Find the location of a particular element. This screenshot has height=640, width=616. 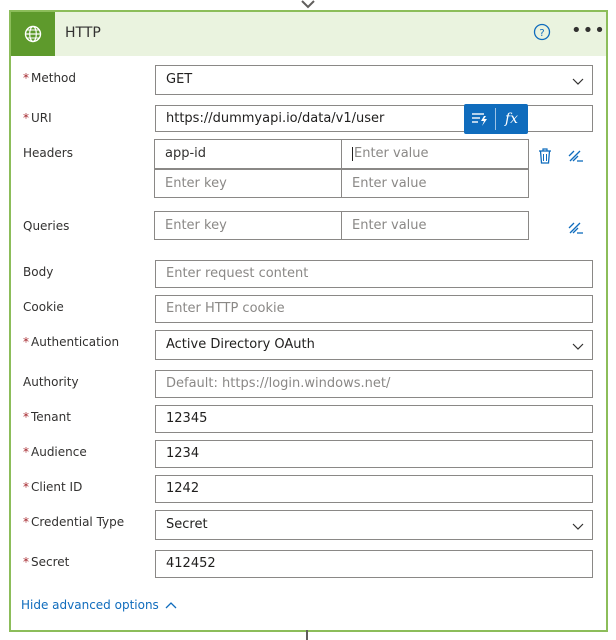

globe-icon is located at coordinates (33, 34).